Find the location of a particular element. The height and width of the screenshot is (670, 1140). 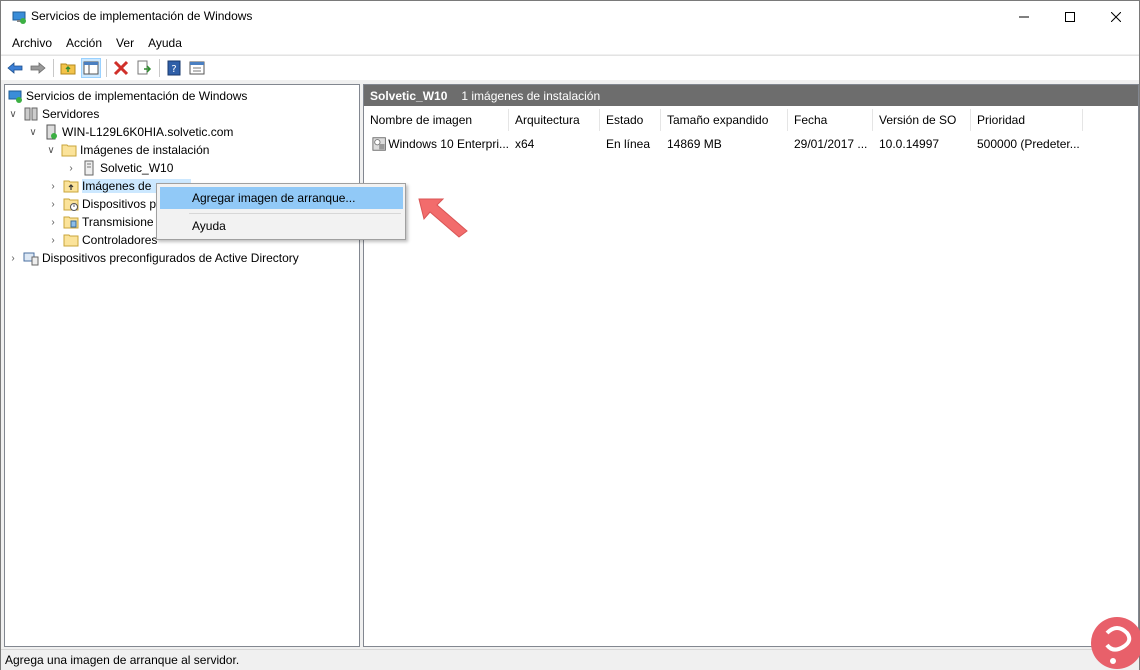

tree-item-servers: ∨ Servidores is located at coordinates (53, 114).